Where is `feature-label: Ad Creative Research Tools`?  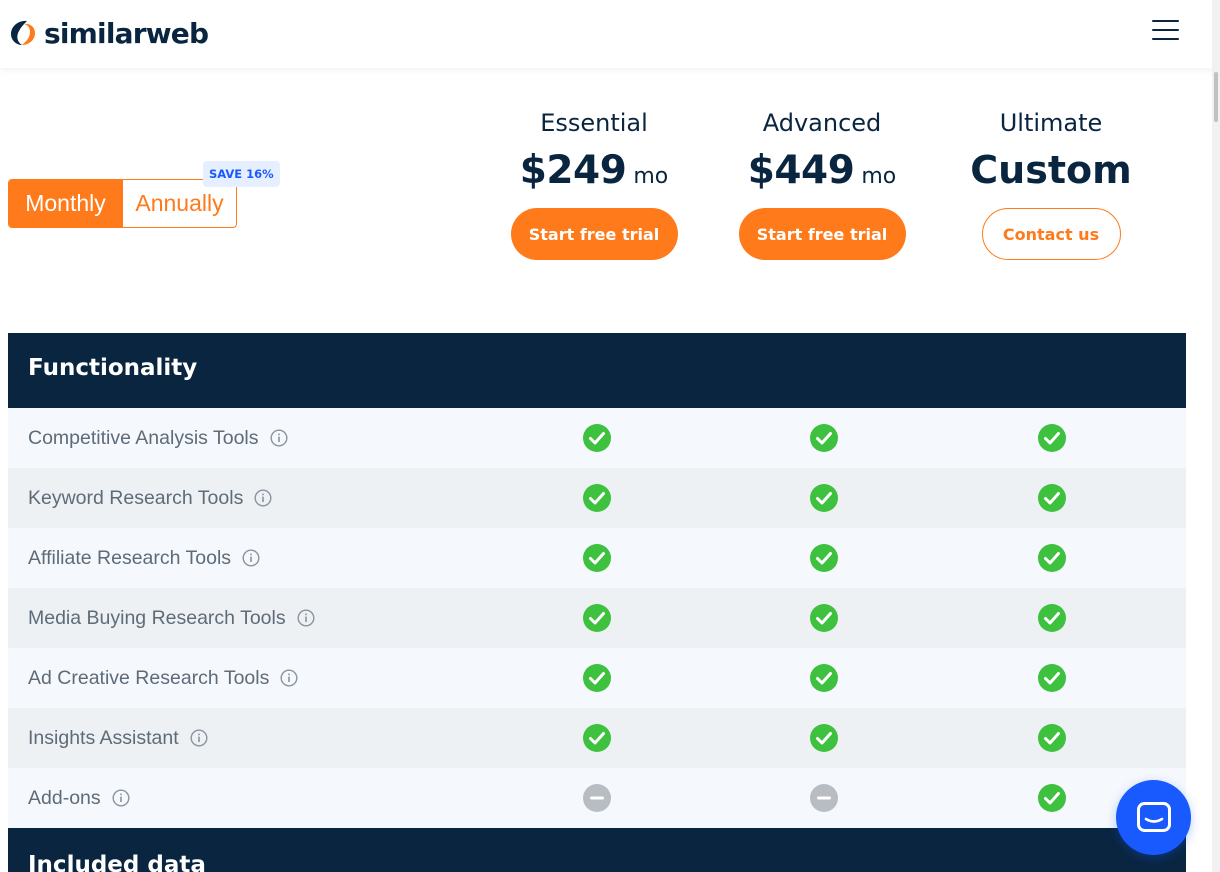
feature-label: Ad Creative Research Tools is located at coordinates (163, 678).